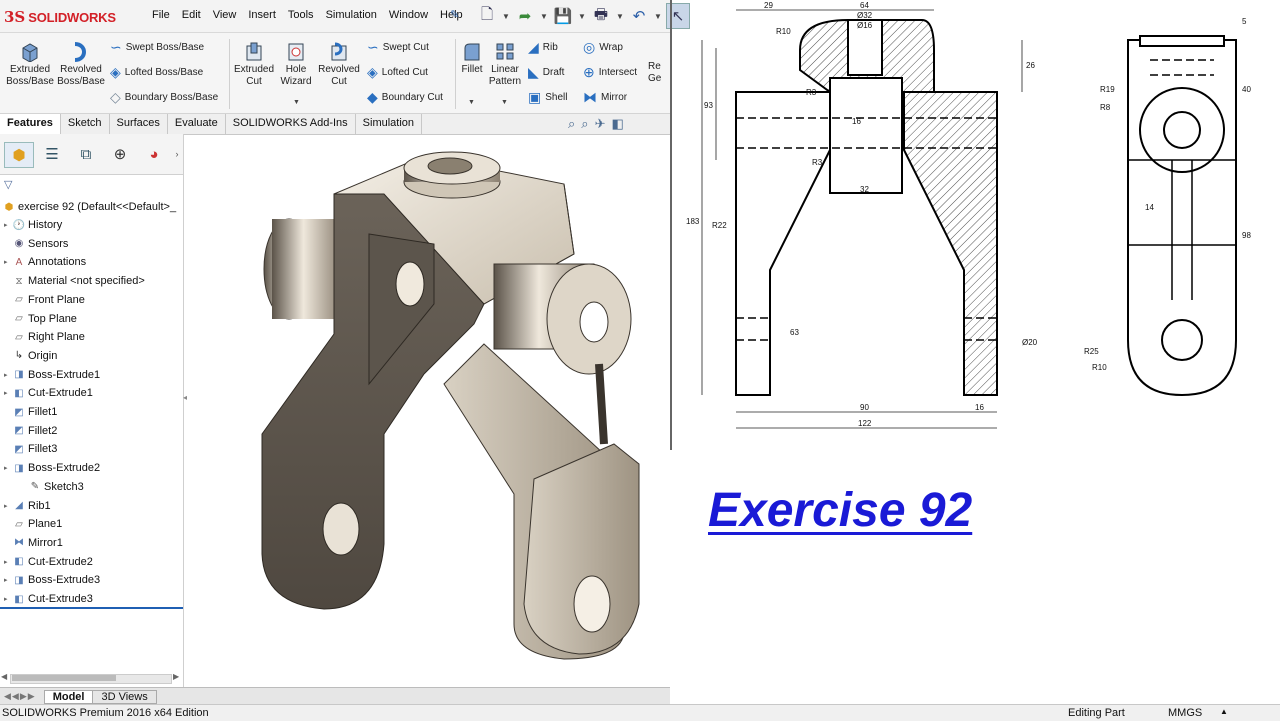 This screenshot has width=1280, height=721. Describe the element at coordinates (658, 16) in the screenshot. I see `undo-caret-icon: ▼` at that location.